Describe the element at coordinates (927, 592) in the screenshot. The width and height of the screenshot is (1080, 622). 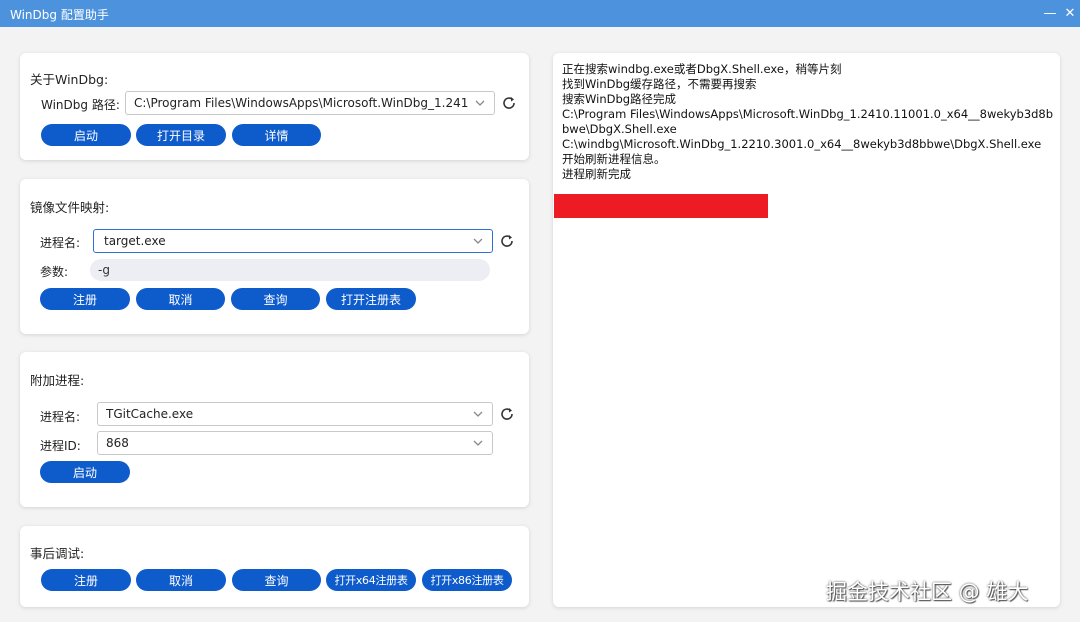
I see `watermark-text: 掘金技术社区 @ 雄大` at that location.